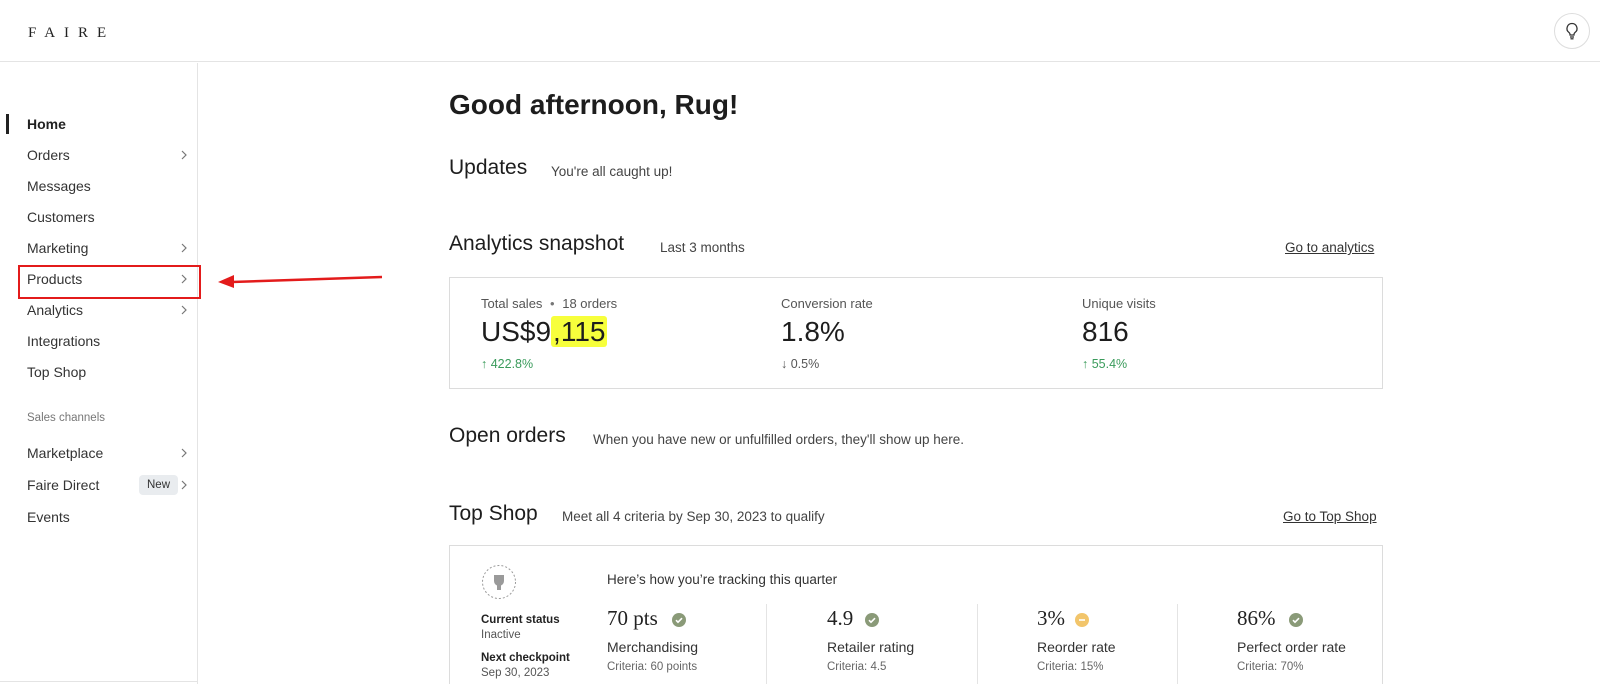  I want to click on merchandising-criteria: Criteria: 60 points, so click(652, 667).